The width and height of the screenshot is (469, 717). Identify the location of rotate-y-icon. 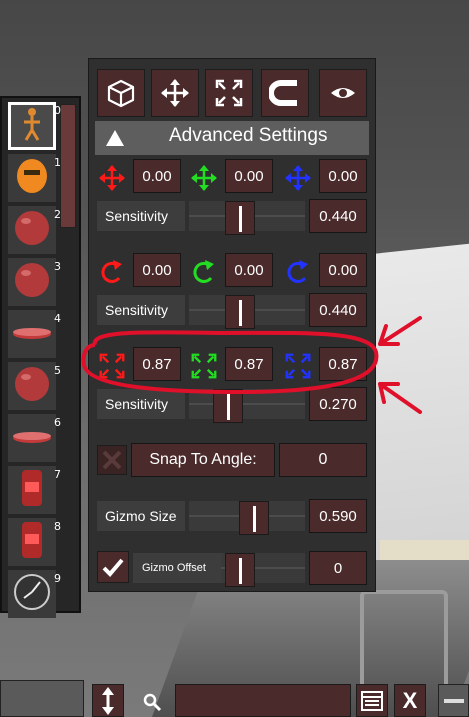
(204, 272).